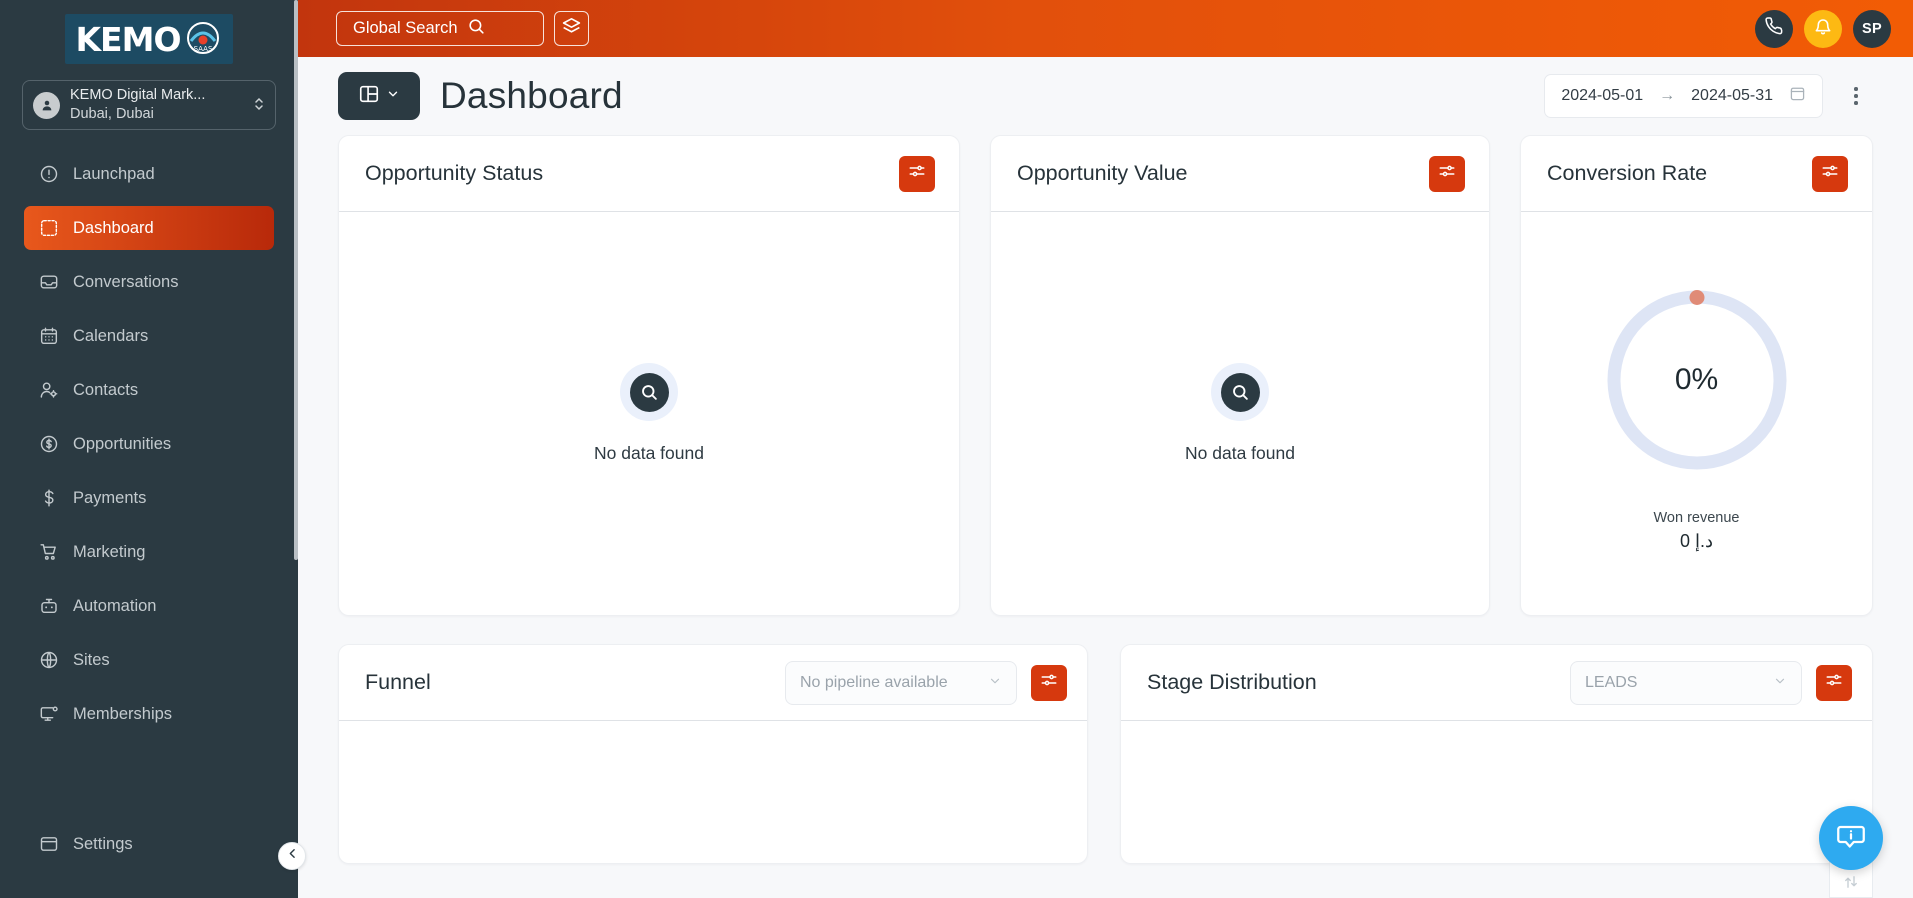 Image resolution: width=1913 pixels, height=898 pixels. I want to click on sidebar-item-settings: Settings, so click(149, 844).